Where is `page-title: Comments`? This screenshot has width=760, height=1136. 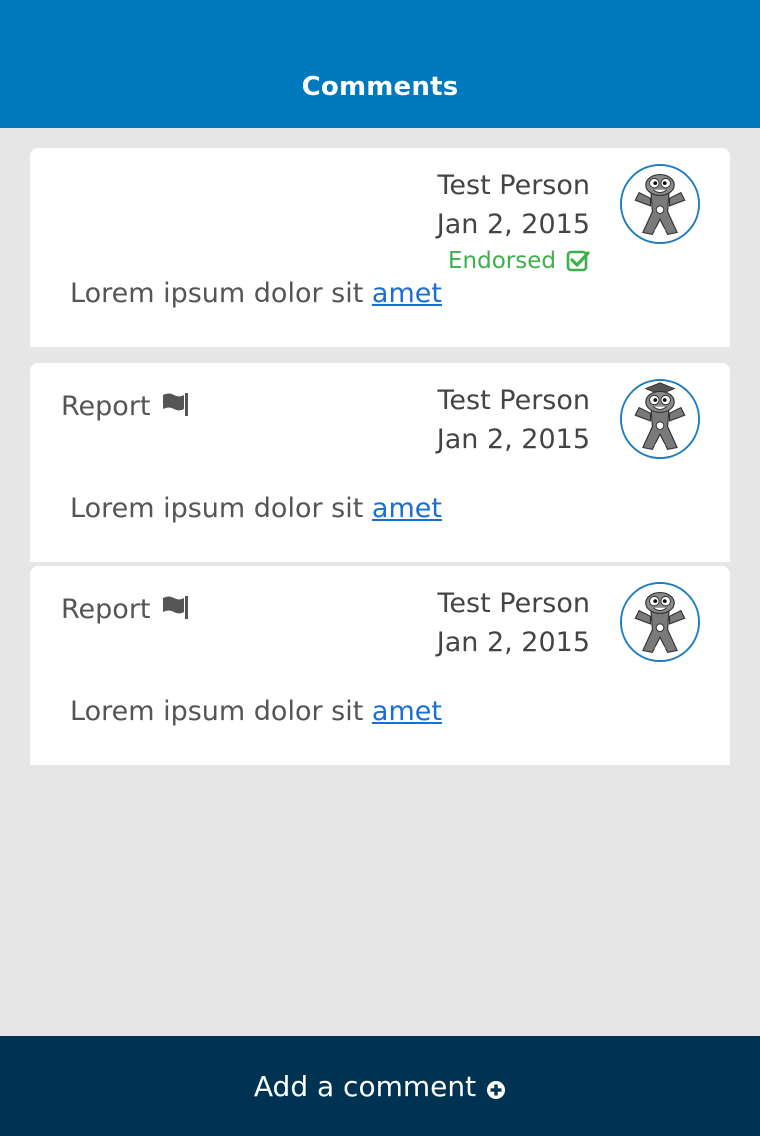 page-title: Comments is located at coordinates (380, 87).